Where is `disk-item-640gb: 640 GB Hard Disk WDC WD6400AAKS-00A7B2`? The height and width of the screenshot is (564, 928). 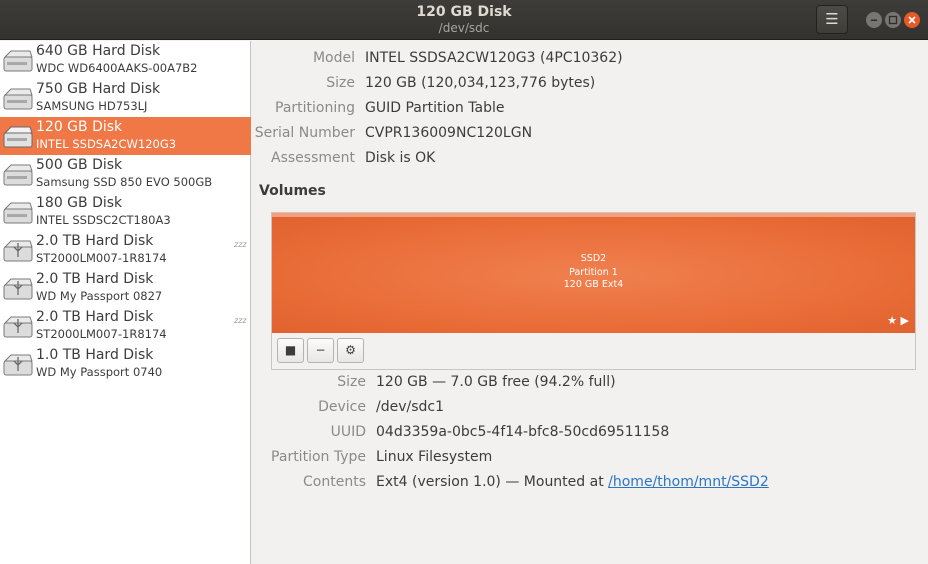
disk-item-640gb: 640 GB Hard Disk WDC WD6400AAKS-00A7B2 is located at coordinates (125, 60).